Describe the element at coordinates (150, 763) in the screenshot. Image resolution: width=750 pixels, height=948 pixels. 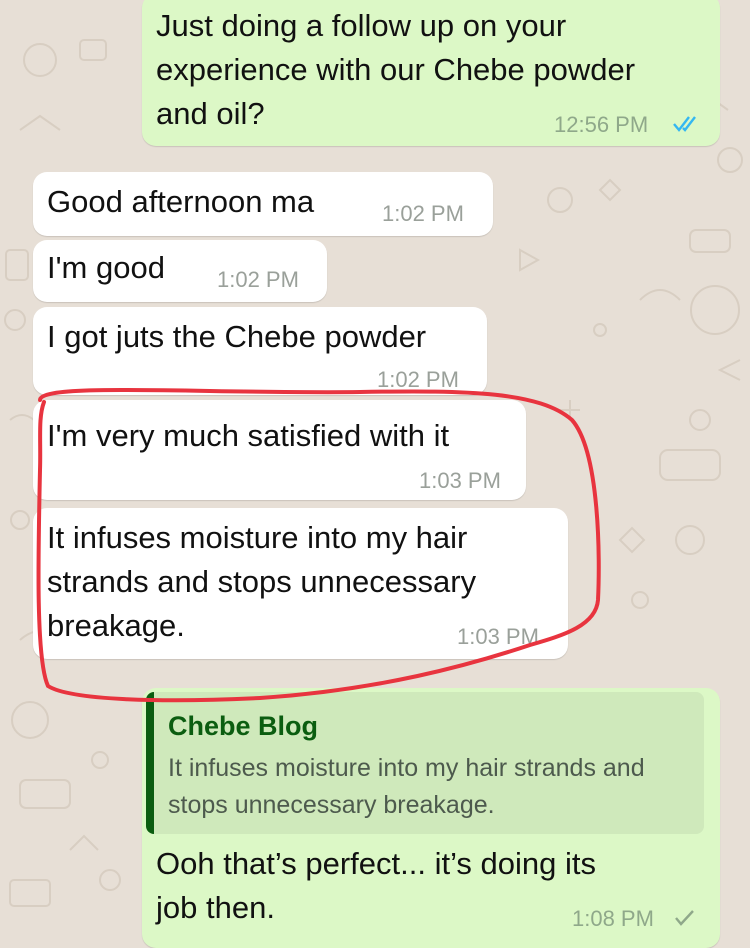
I see `quote-accent-bar` at that location.